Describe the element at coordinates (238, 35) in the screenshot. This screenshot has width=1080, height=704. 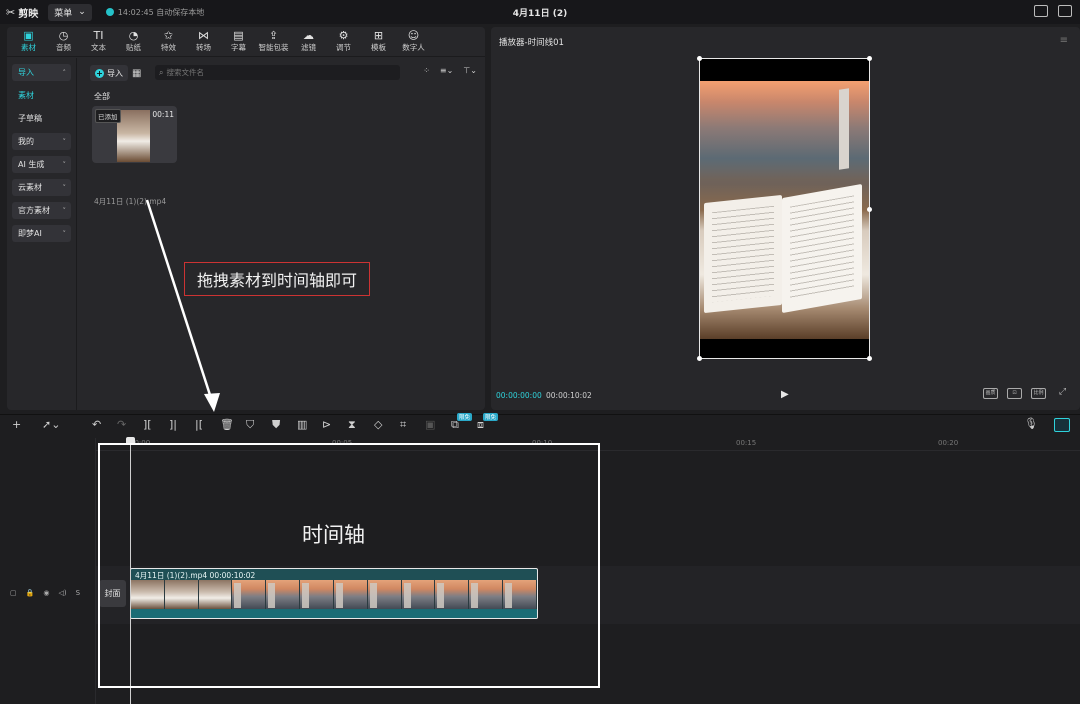
I see `subtitle-icon: ▤` at that location.